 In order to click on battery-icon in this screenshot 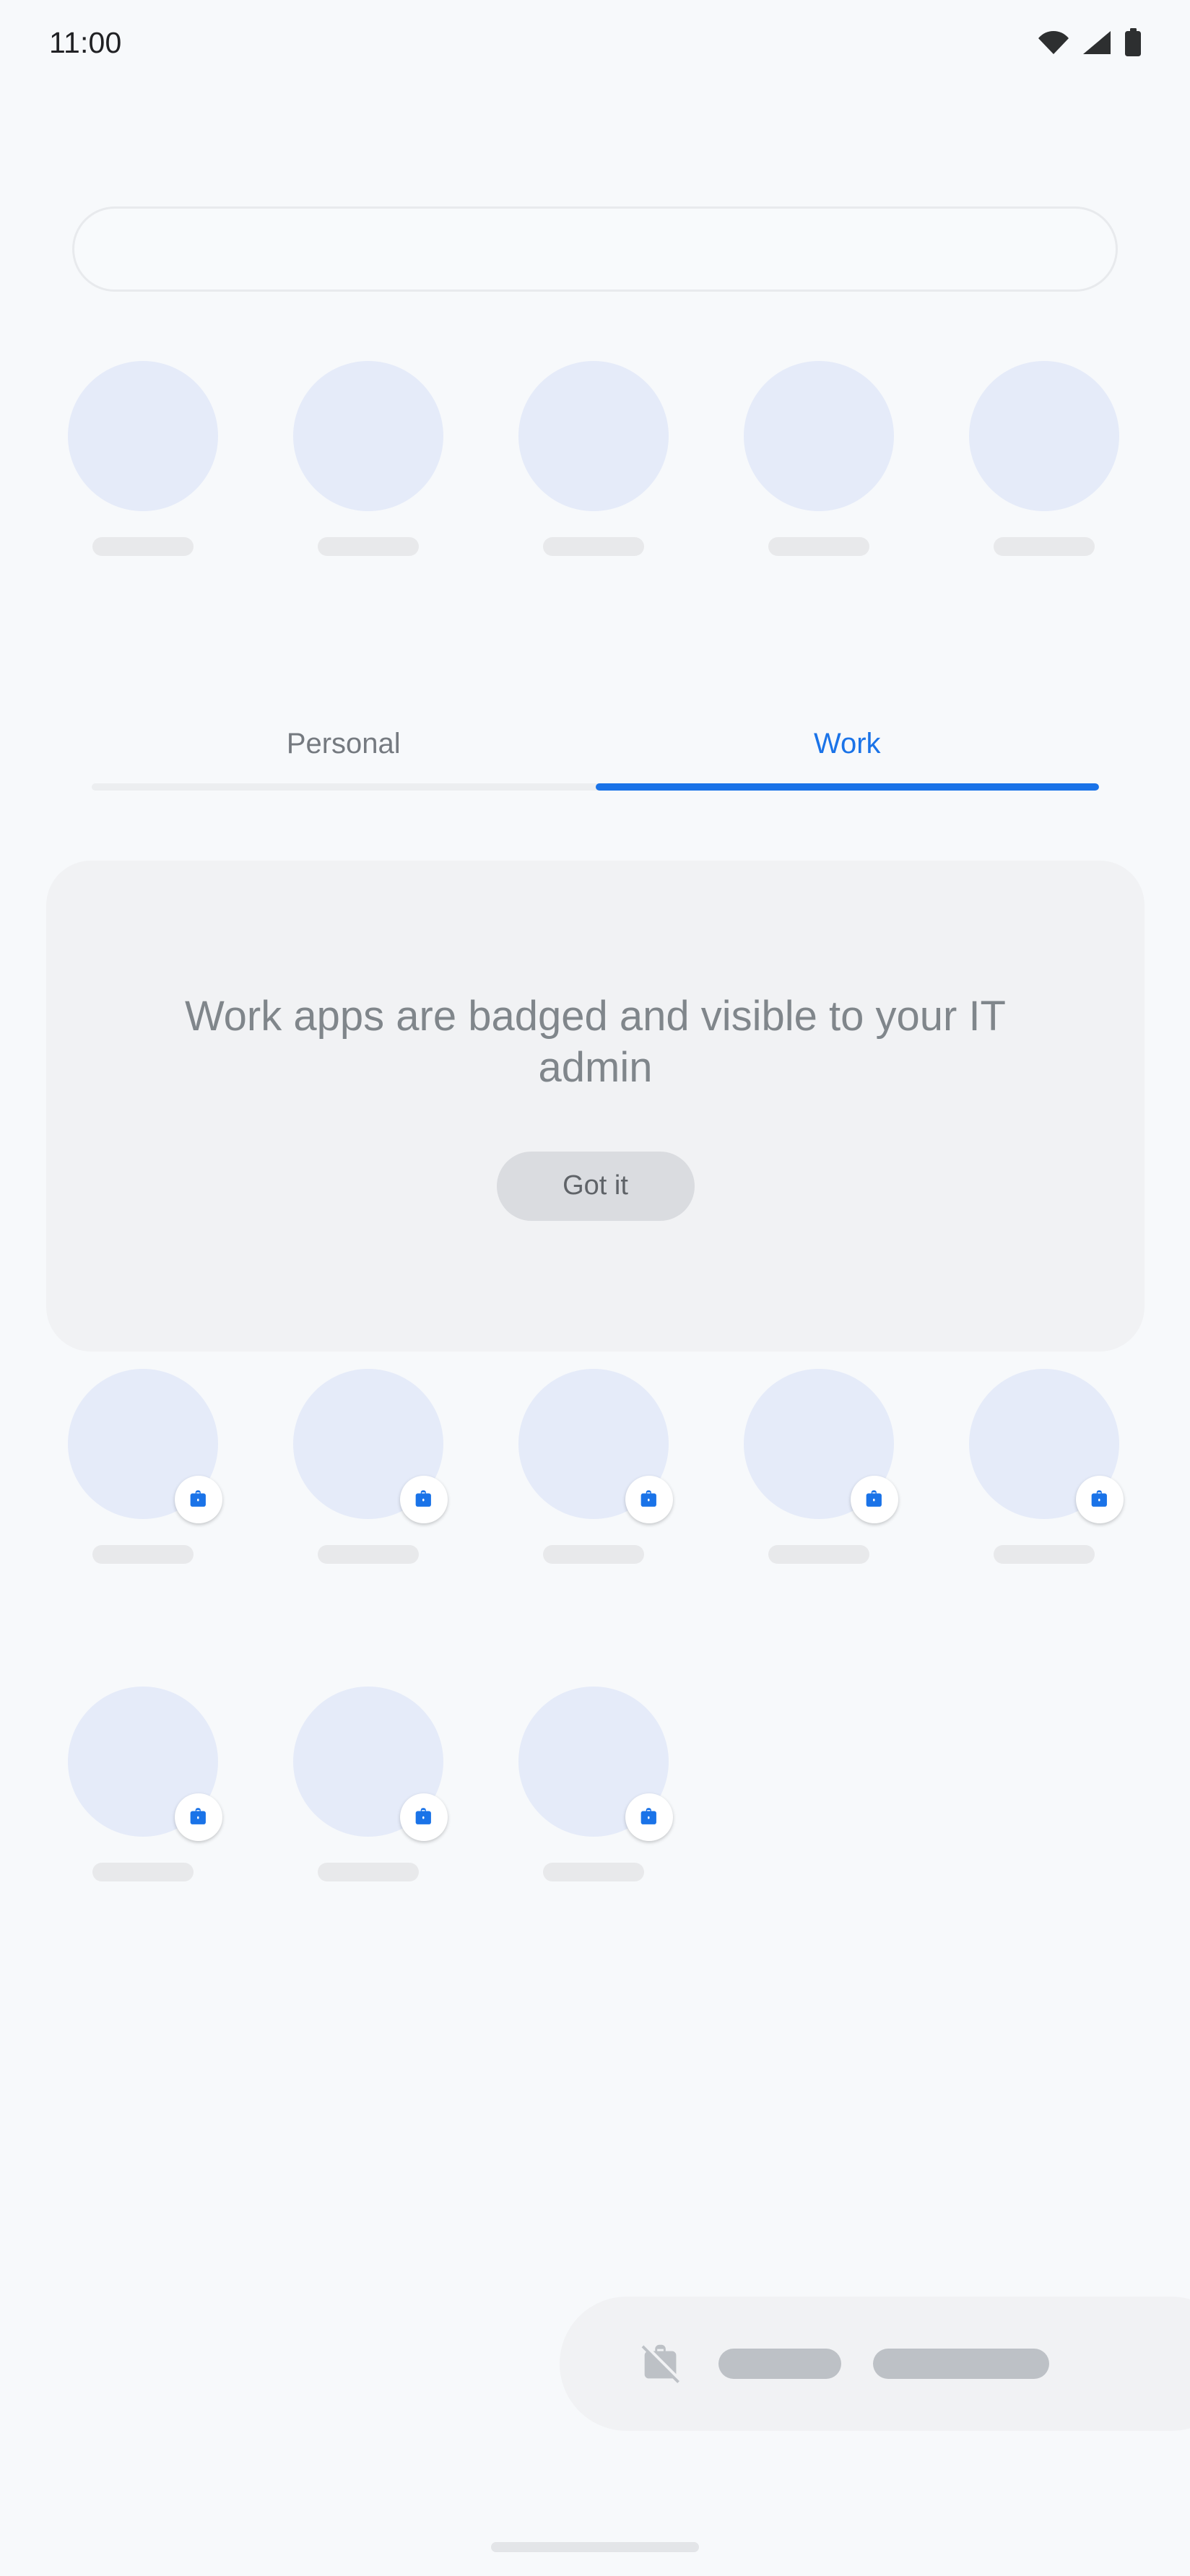, I will do `click(1133, 42)`.